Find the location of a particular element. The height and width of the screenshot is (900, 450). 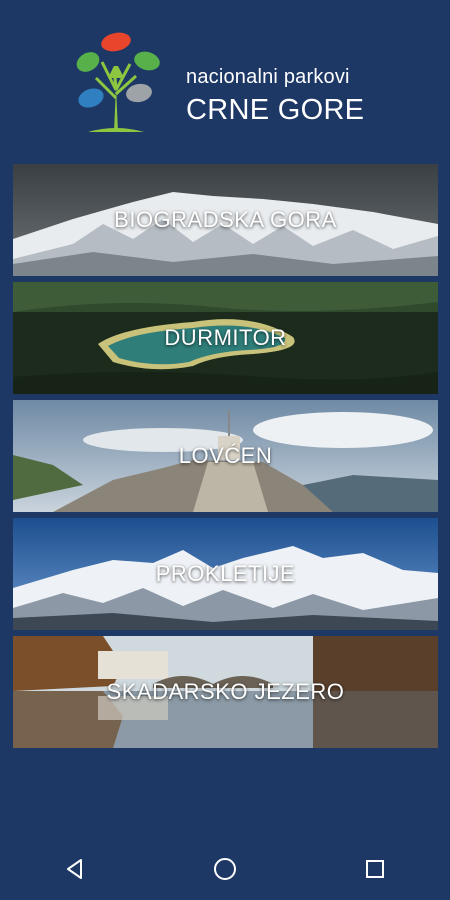

park-card-biogradska-gora: BIOGRADSKA GORA is located at coordinates (225, 220).